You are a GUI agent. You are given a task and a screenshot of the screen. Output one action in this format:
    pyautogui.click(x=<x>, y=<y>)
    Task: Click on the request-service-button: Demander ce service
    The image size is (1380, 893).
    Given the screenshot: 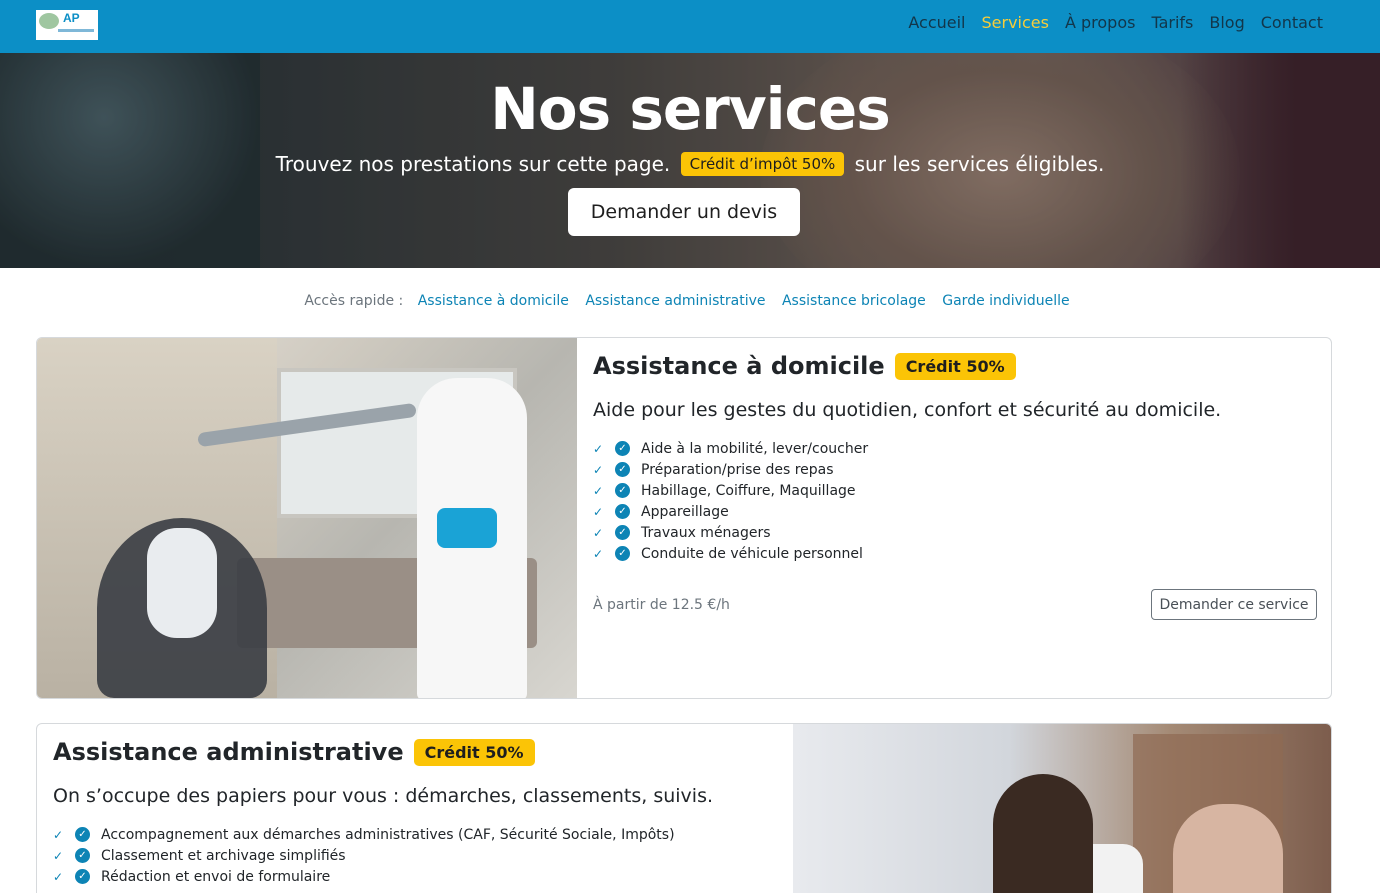 What is the action you would take?
    pyautogui.click(x=1234, y=604)
    